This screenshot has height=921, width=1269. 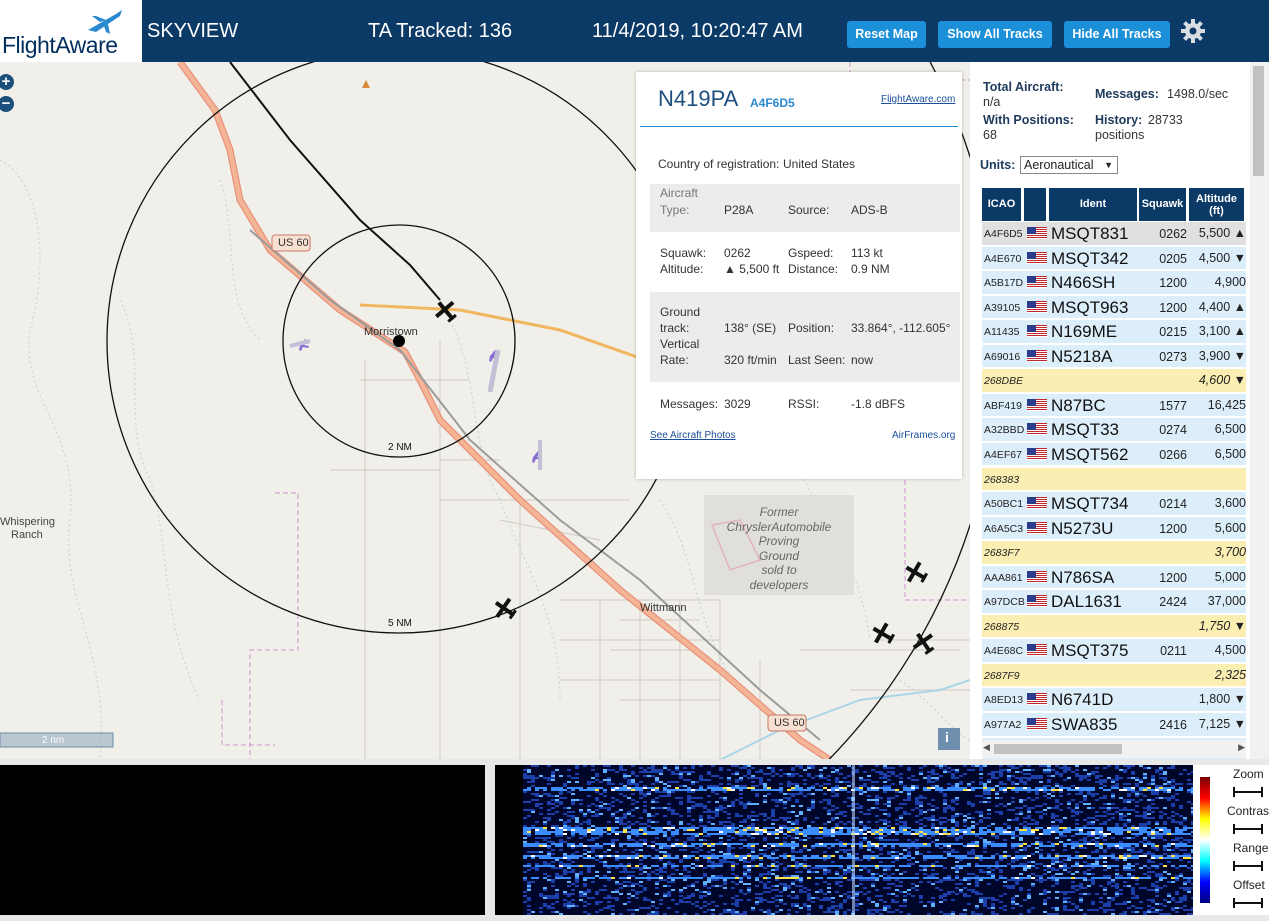 I want to click on row-icao: A5B17D, so click(x=1004, y=283).